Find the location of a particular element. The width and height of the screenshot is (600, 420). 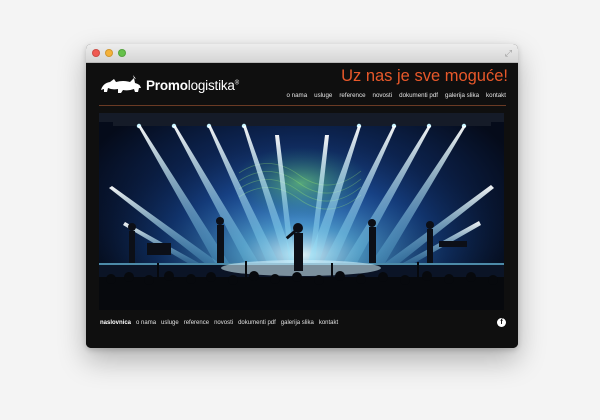

top-nav-novosti: novosti is located at coordinates (383, 95).